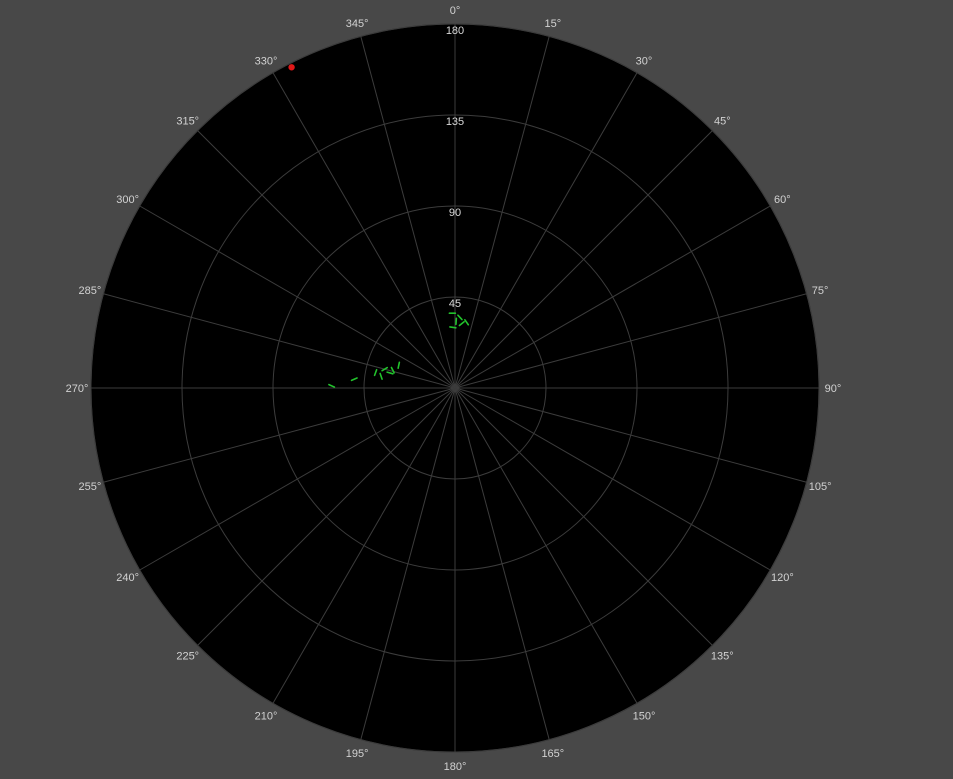  Describe the element at coordinates (833, 389) in the screenshot. I see `angle-tick-label: 90°` at that location.